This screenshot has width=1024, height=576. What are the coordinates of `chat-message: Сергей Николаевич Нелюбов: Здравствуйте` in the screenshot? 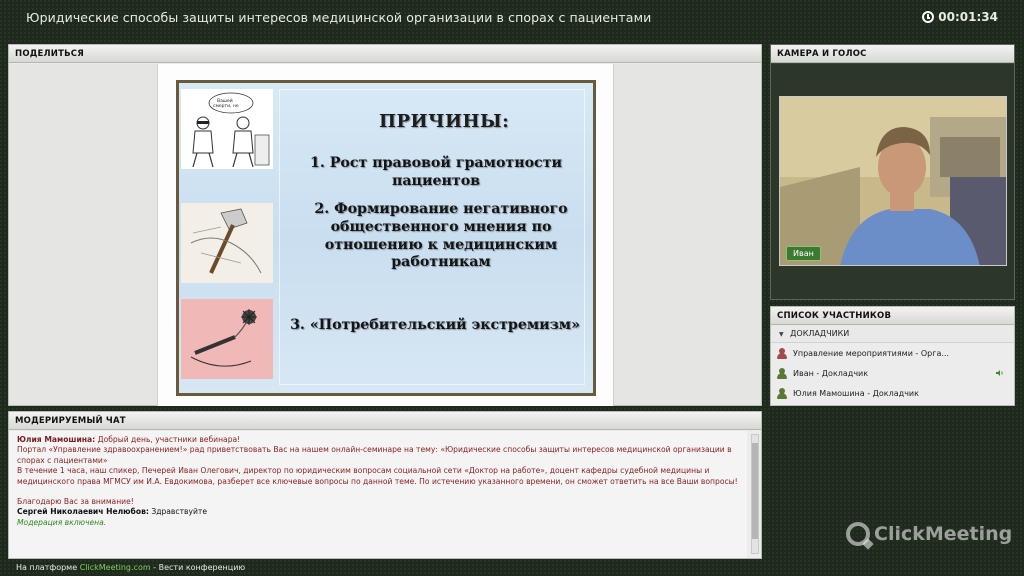 It's located at (378, 512).